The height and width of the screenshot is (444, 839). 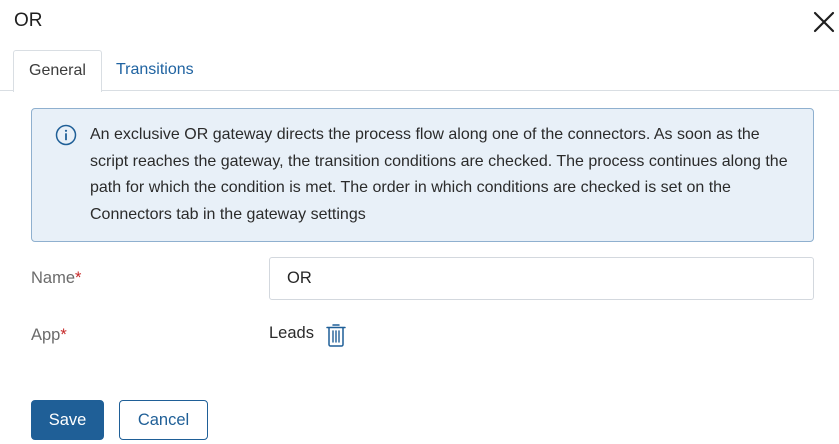 What do you see at coordinates (67, 420) in the screenshot?
I see `save-button: Save` at bounding box center [67, 420].